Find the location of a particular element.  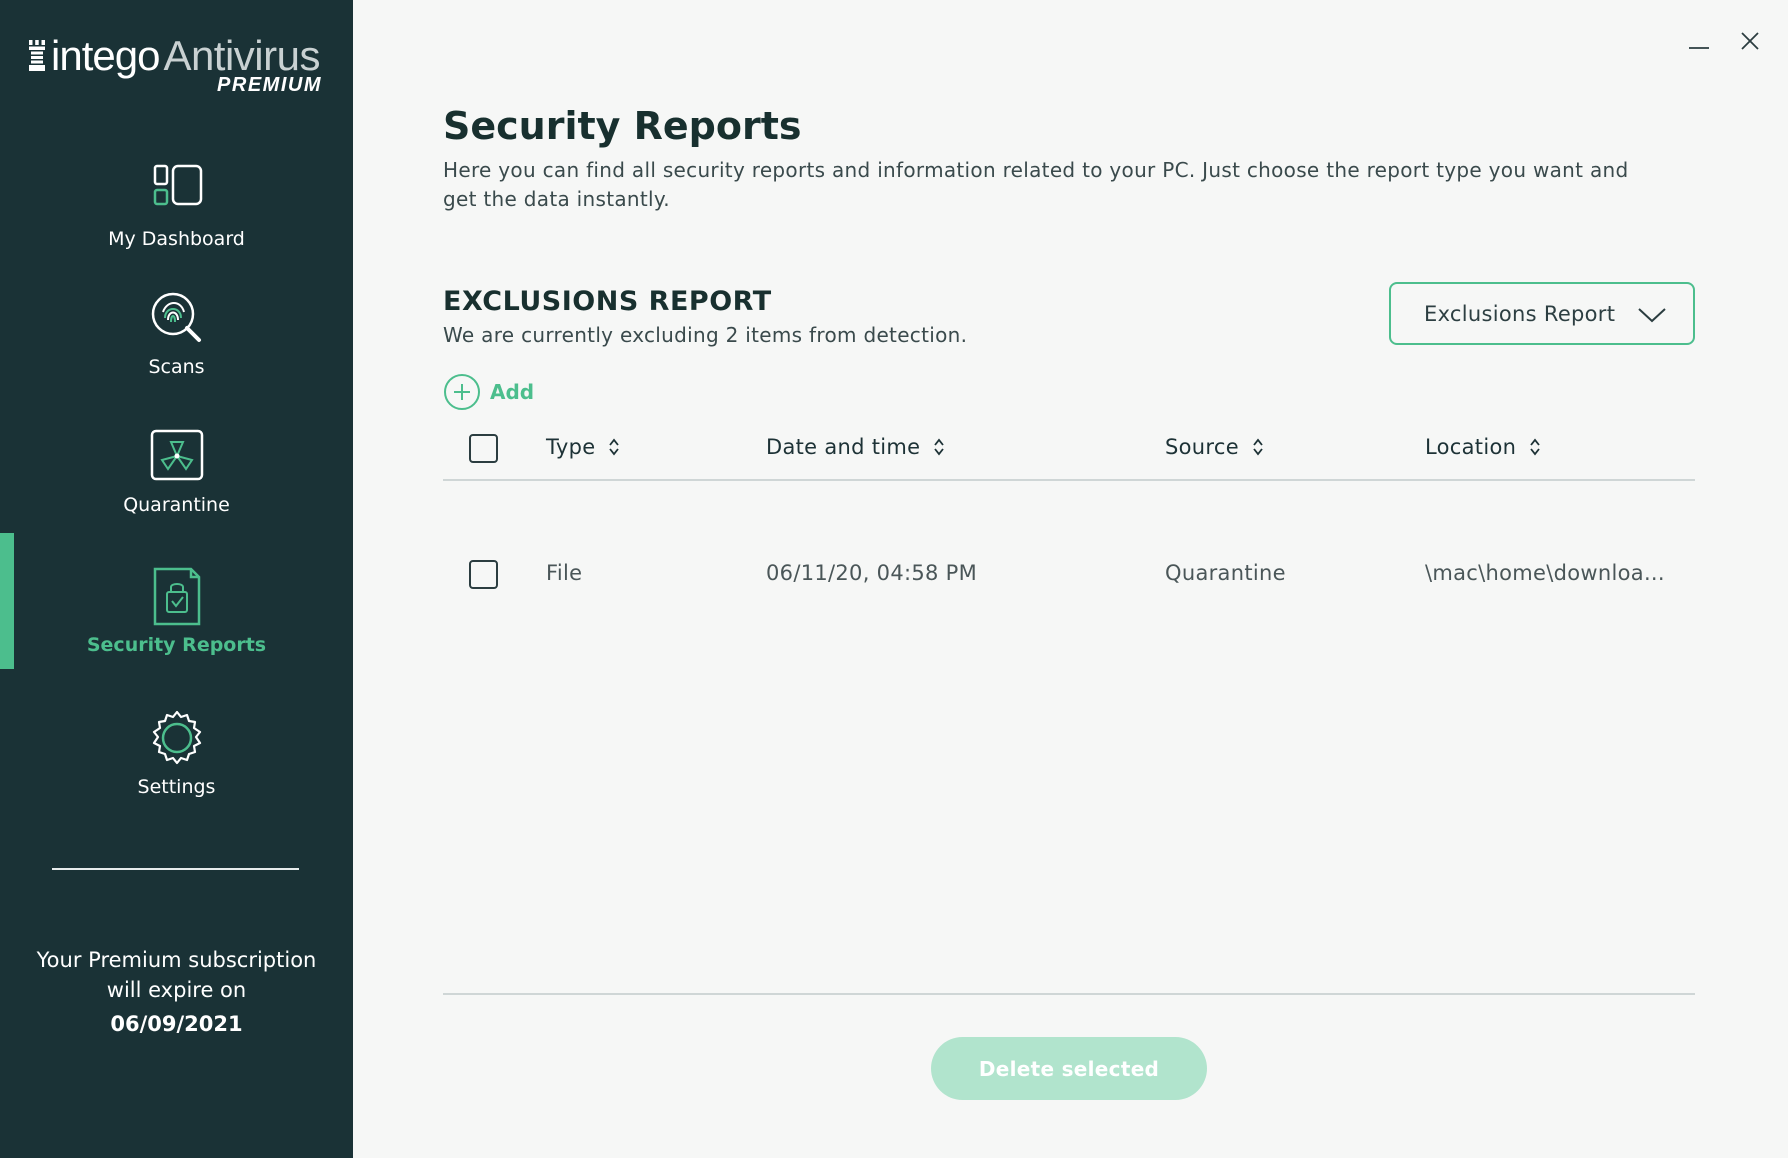

gear-icon is located at coordinates (176, 737).